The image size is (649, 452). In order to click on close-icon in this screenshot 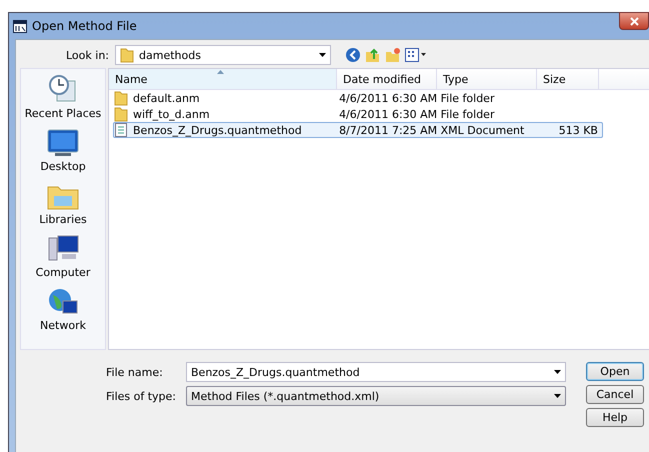, I will do `click(634, 21)`.